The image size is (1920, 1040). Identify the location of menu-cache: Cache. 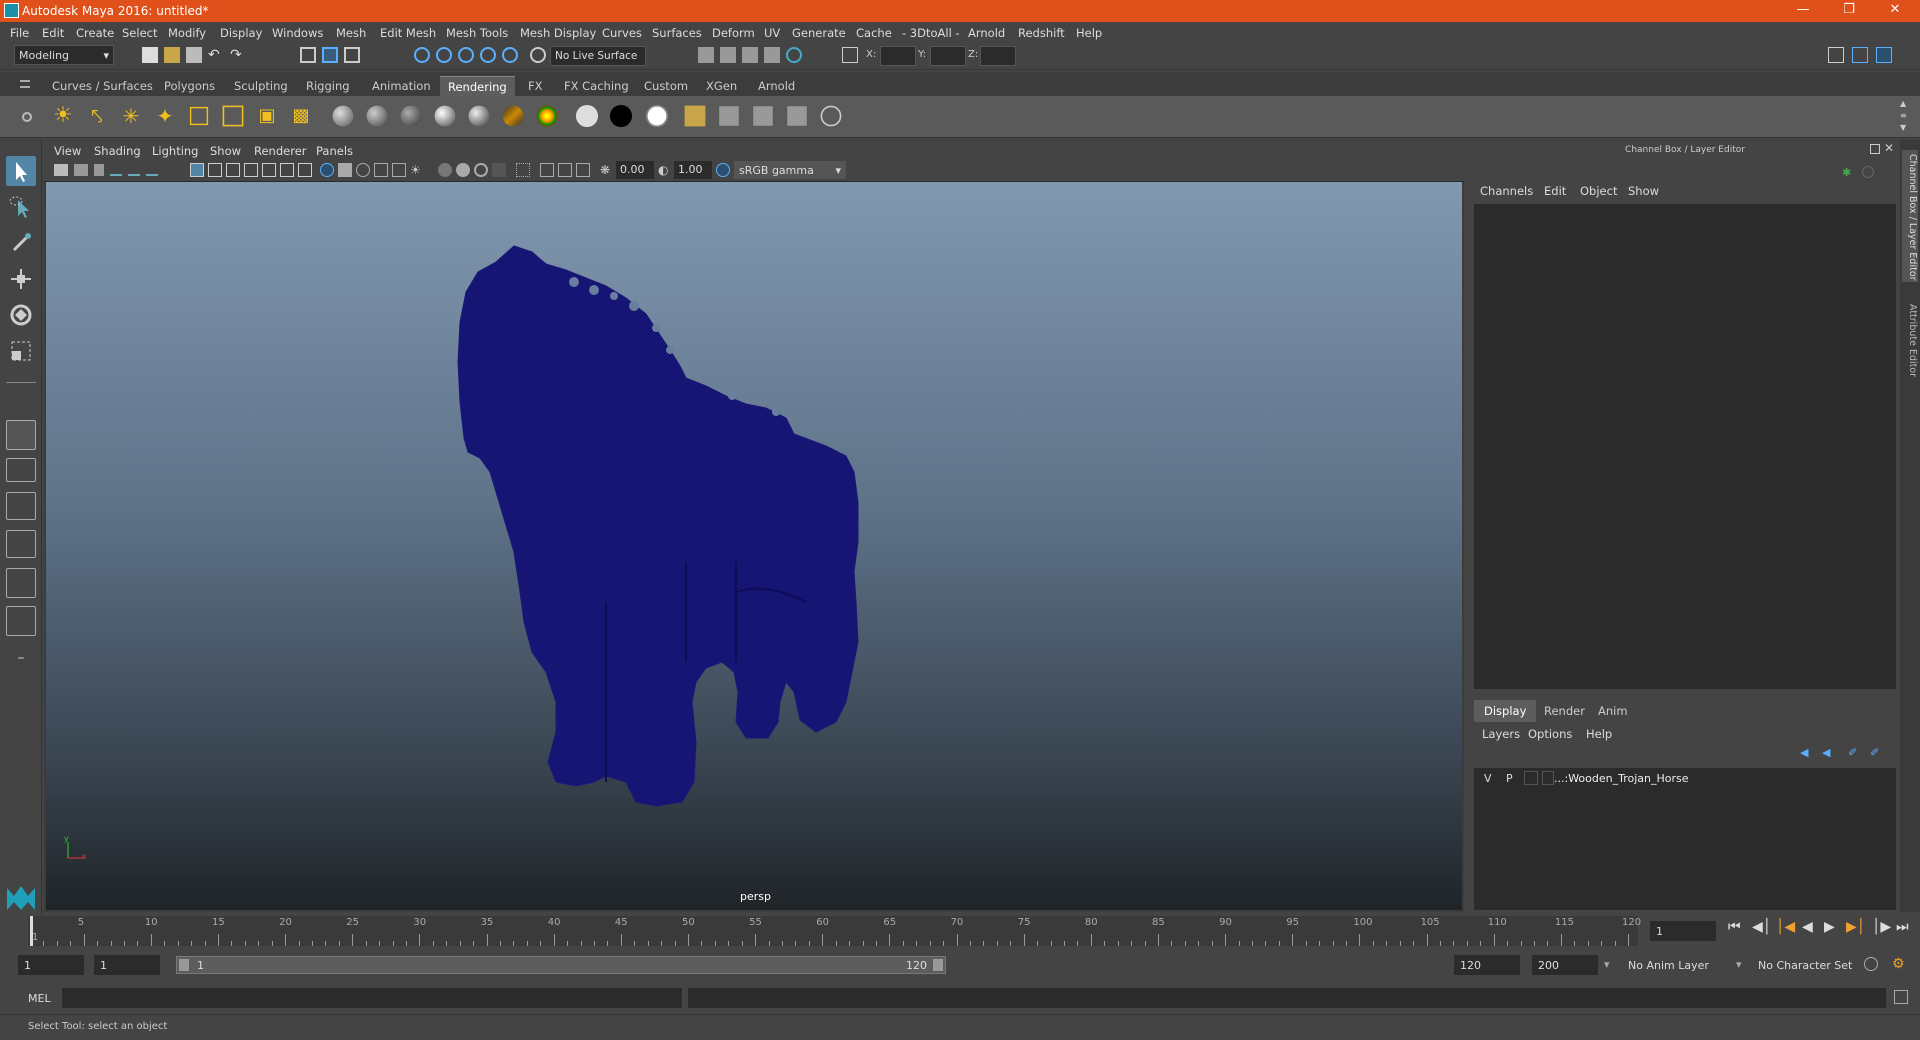
(874, 33).